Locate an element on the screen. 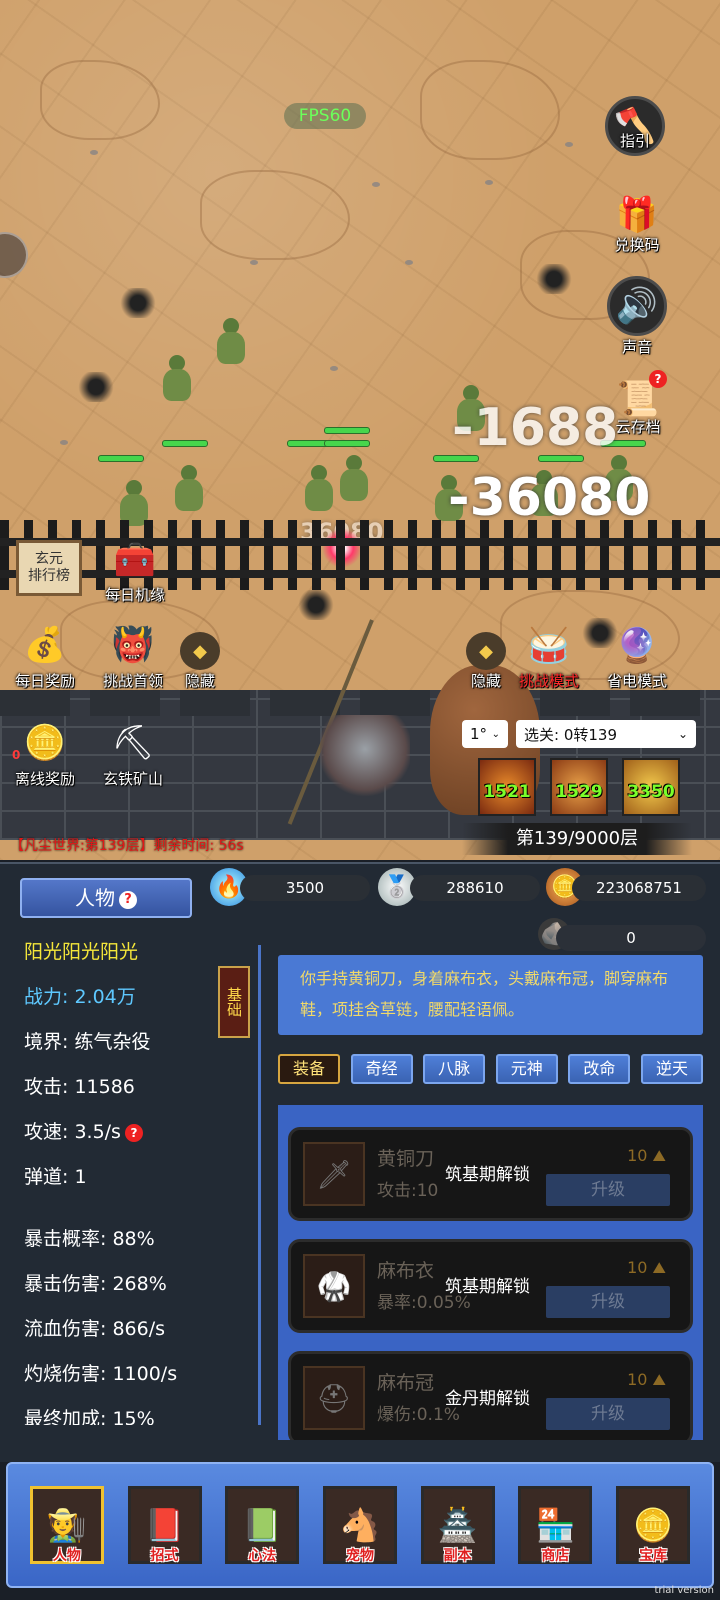  basic-tab: 基础 is located at coordinates (234, 1002).